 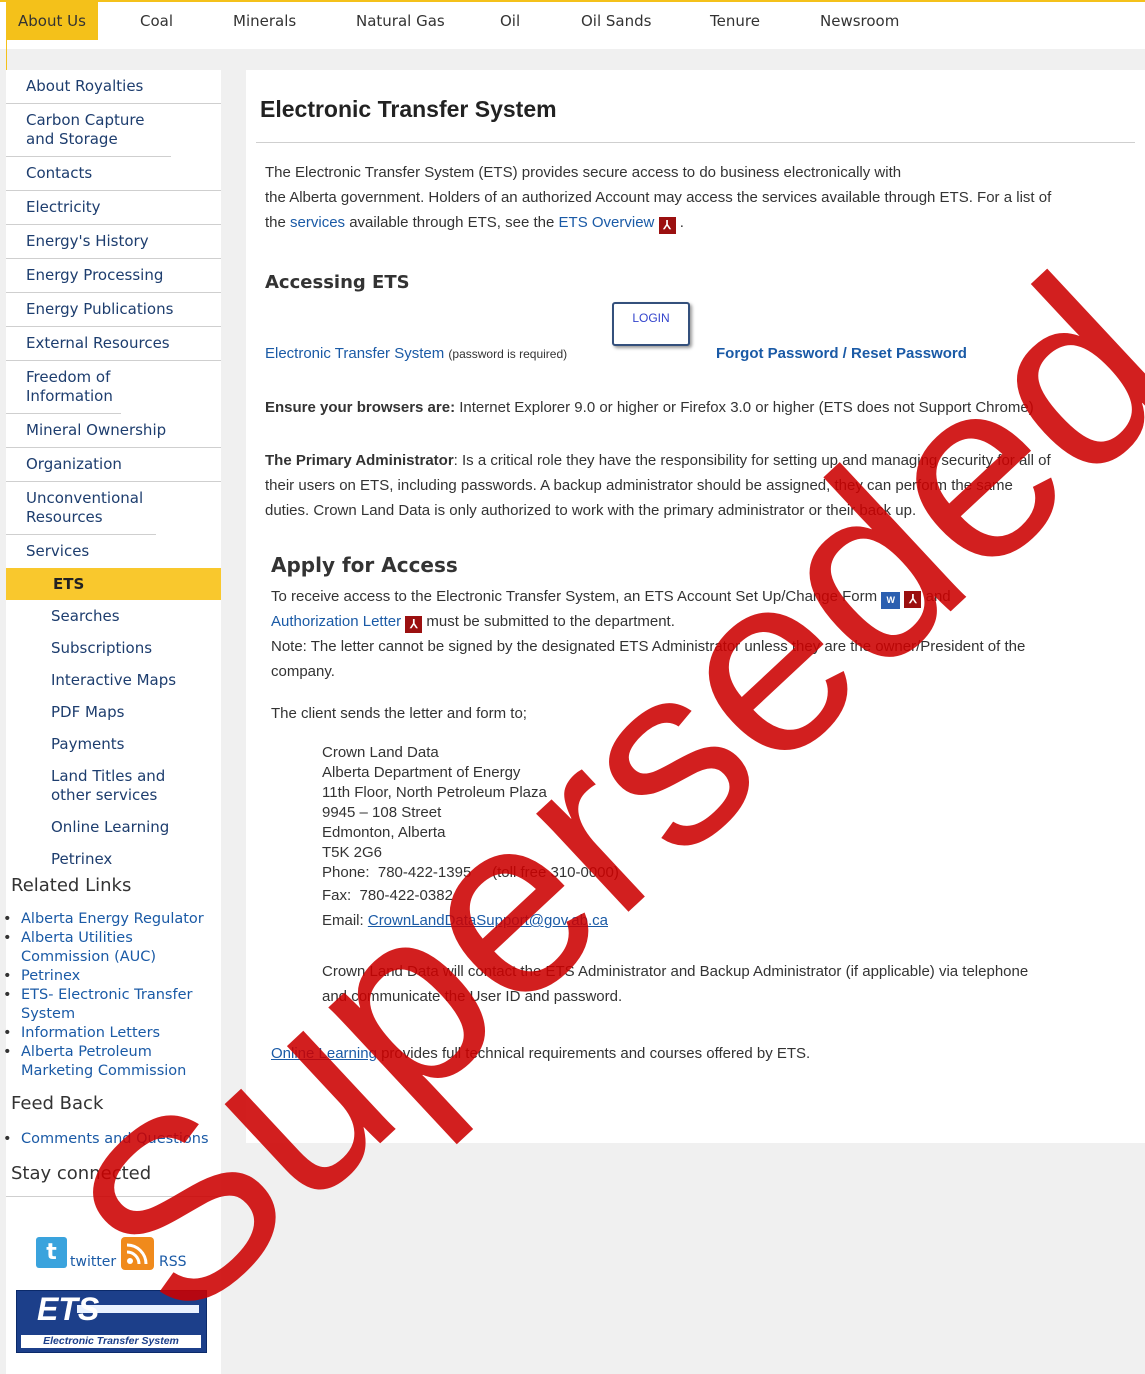 What do you see at coordinates (113, 465) in the screenshot?
I see `sidebar-item-organization: Organization` at bounding box center [113, 465].